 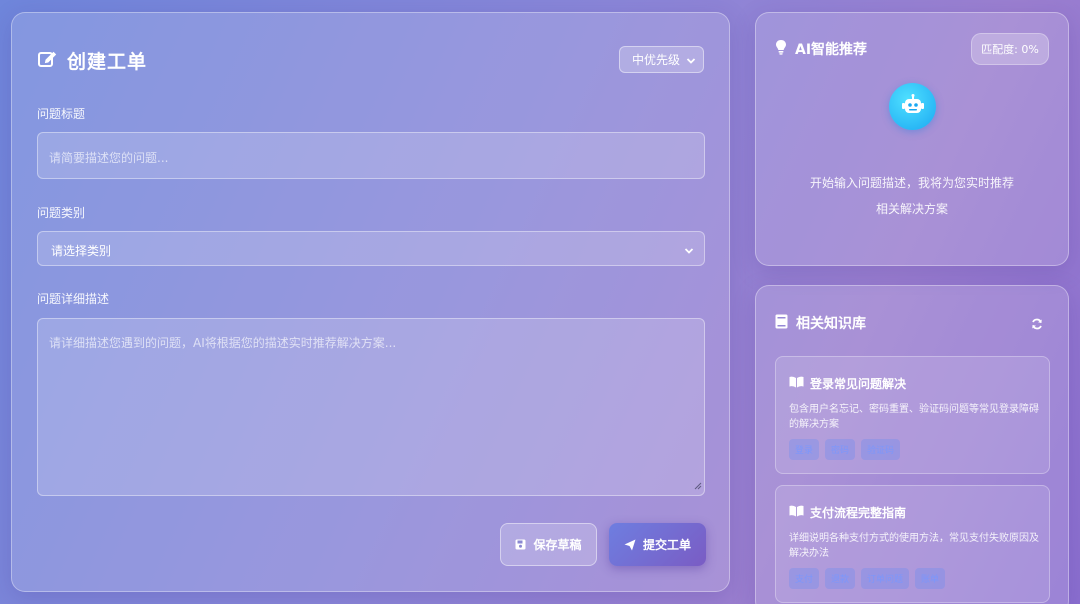 What do you see at coordinates (81, 251) in the screenshot?
I see `category-value: 请选择类别` at bounding box center [81, 251].